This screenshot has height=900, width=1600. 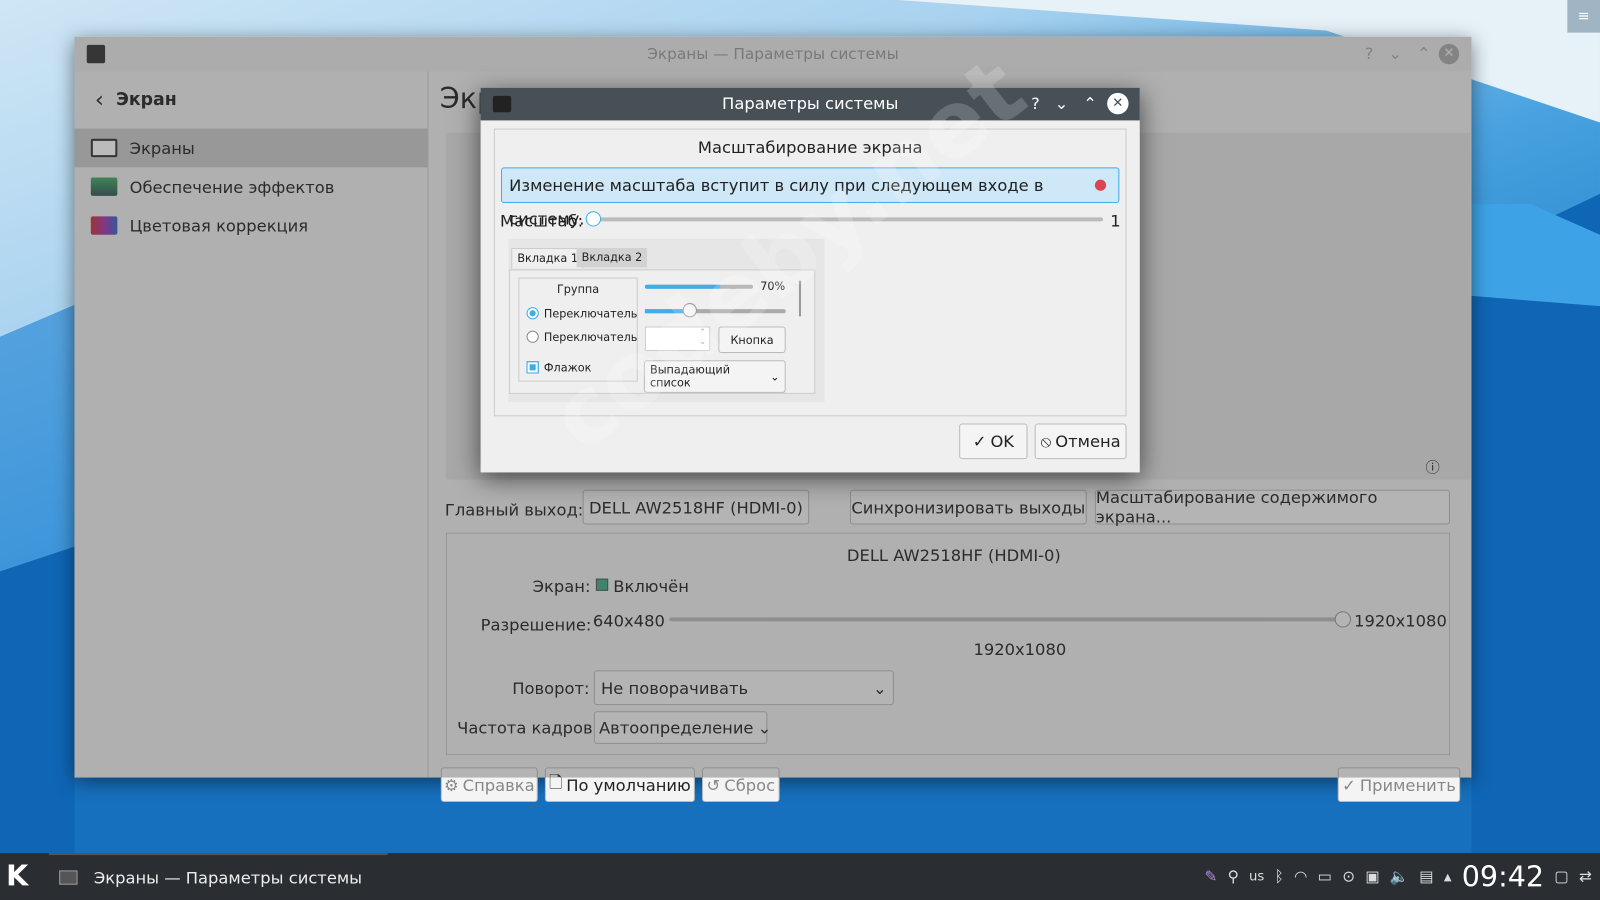 I want to click on sync-outputs-button: Синхронизировать выходы, so click(x=968, y=507).